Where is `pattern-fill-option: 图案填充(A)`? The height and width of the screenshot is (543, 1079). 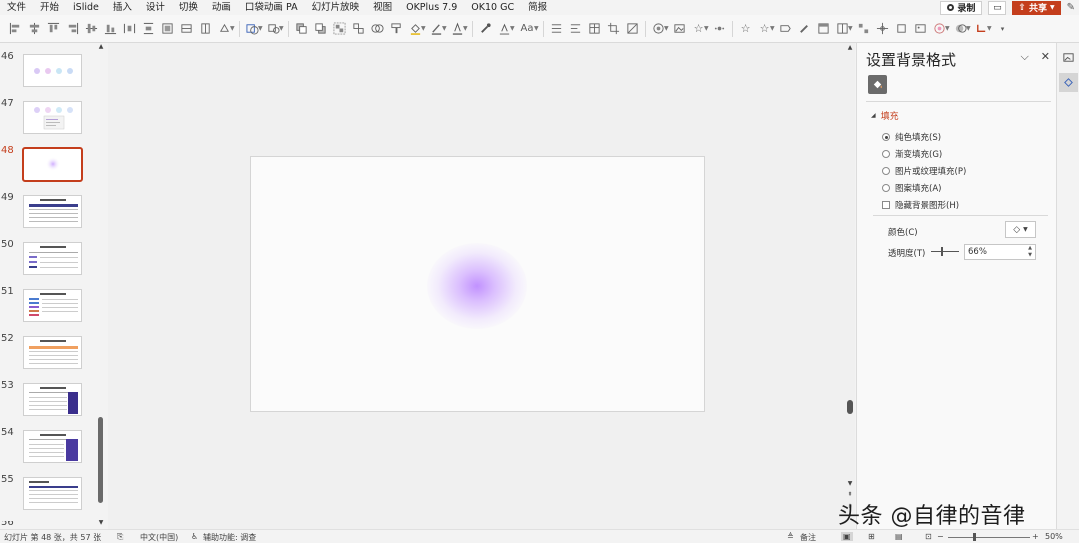 pattern-fill-option: 图案填充(A) is located at coordinates (911, 188).